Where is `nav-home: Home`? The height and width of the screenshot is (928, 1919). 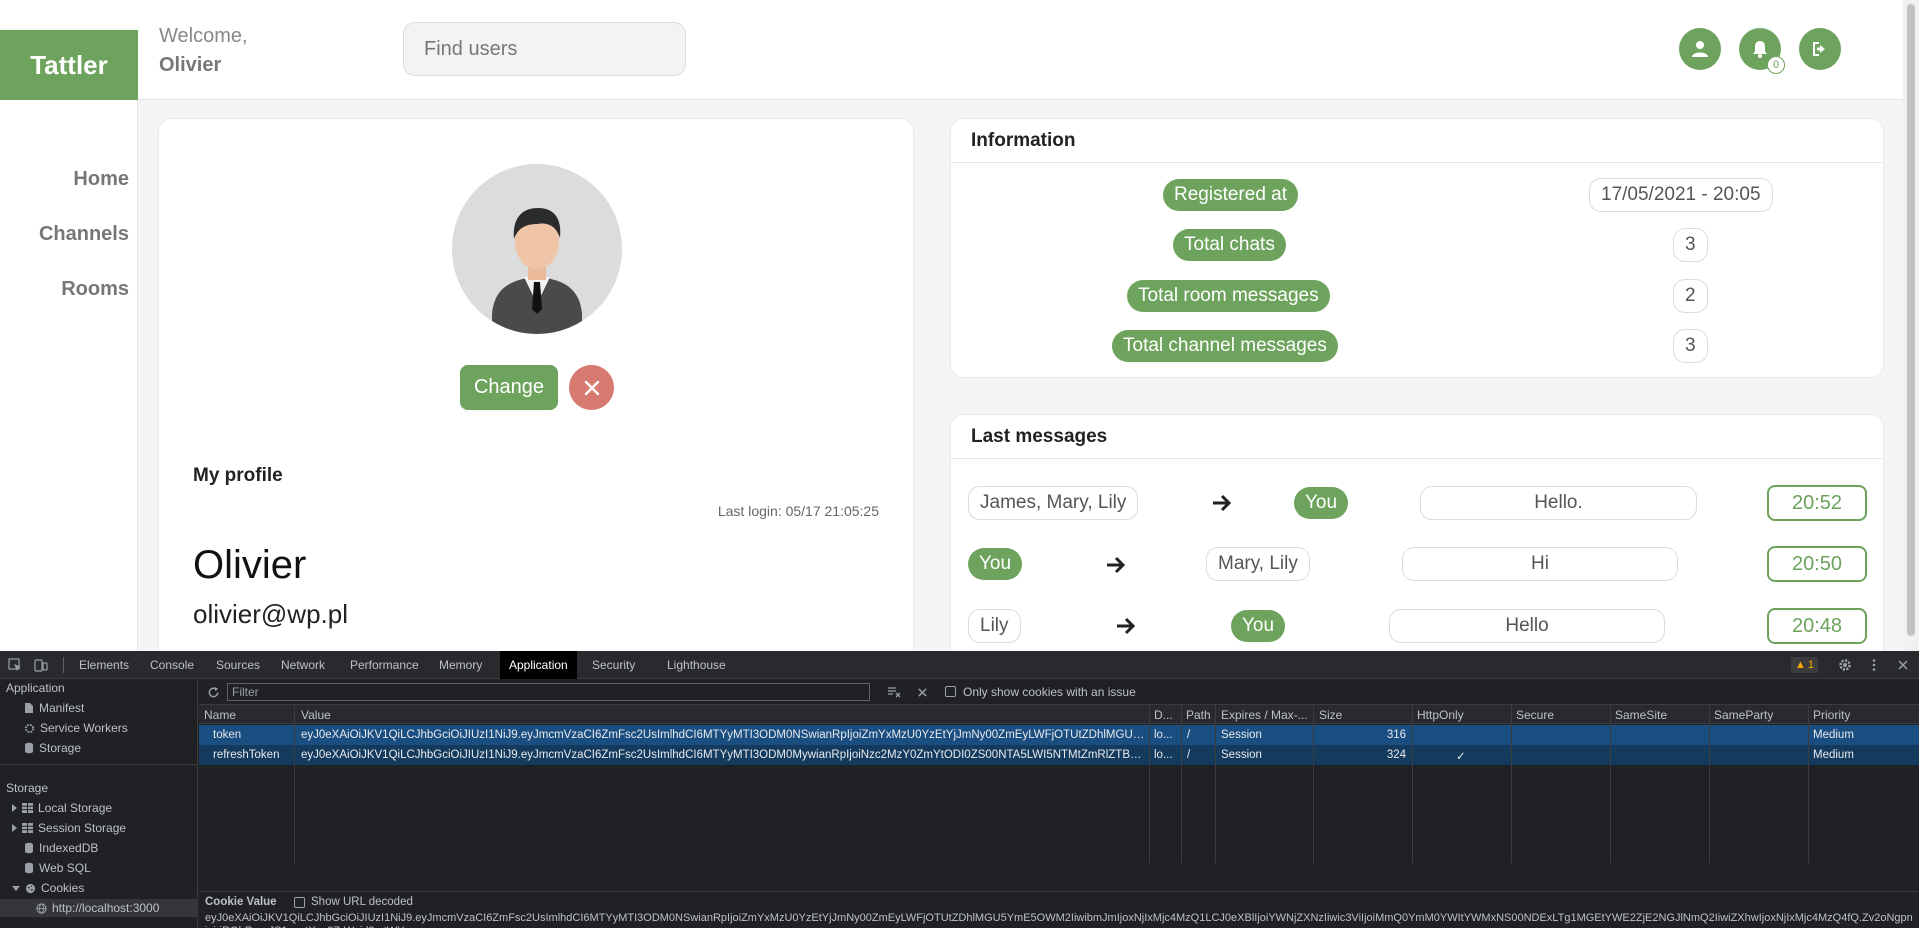
nav-home: Home is located at coordinates (101, 179).